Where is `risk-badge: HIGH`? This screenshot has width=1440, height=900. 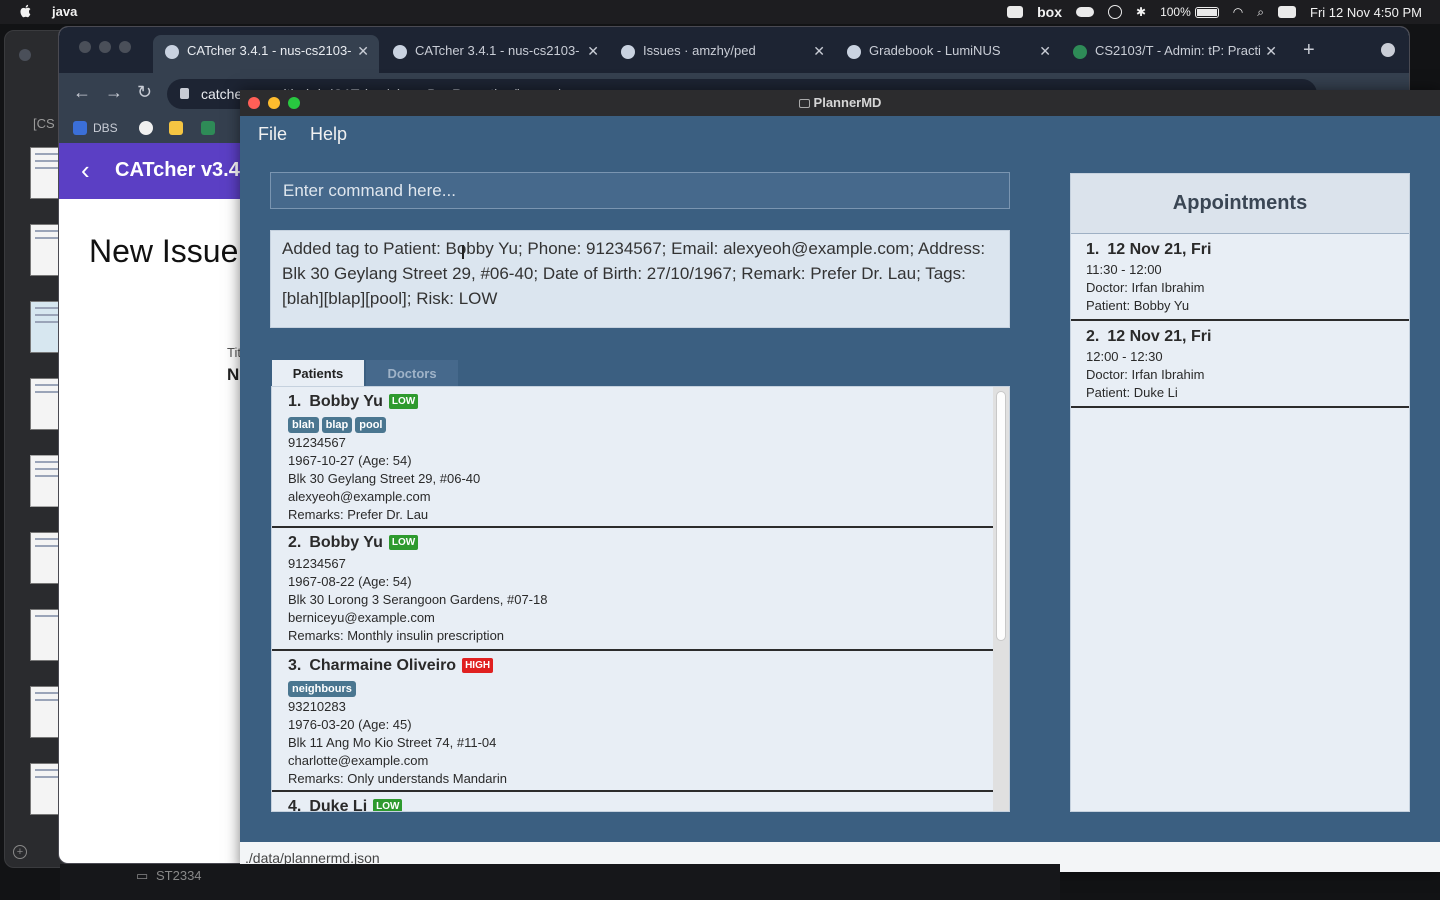 risk-badge: HIGH is located at coordinates (478, 665).